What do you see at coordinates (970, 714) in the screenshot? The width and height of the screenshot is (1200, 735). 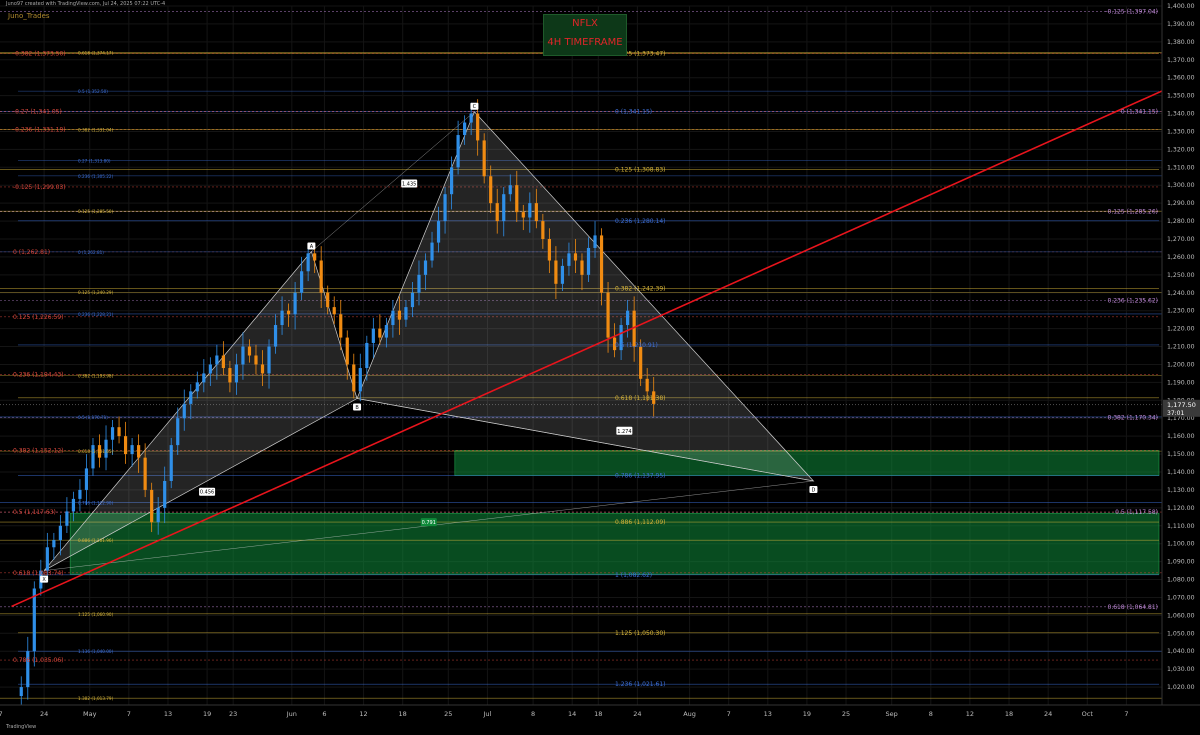 I see `x-tick-label: 12` at bounding box center [970, 714].